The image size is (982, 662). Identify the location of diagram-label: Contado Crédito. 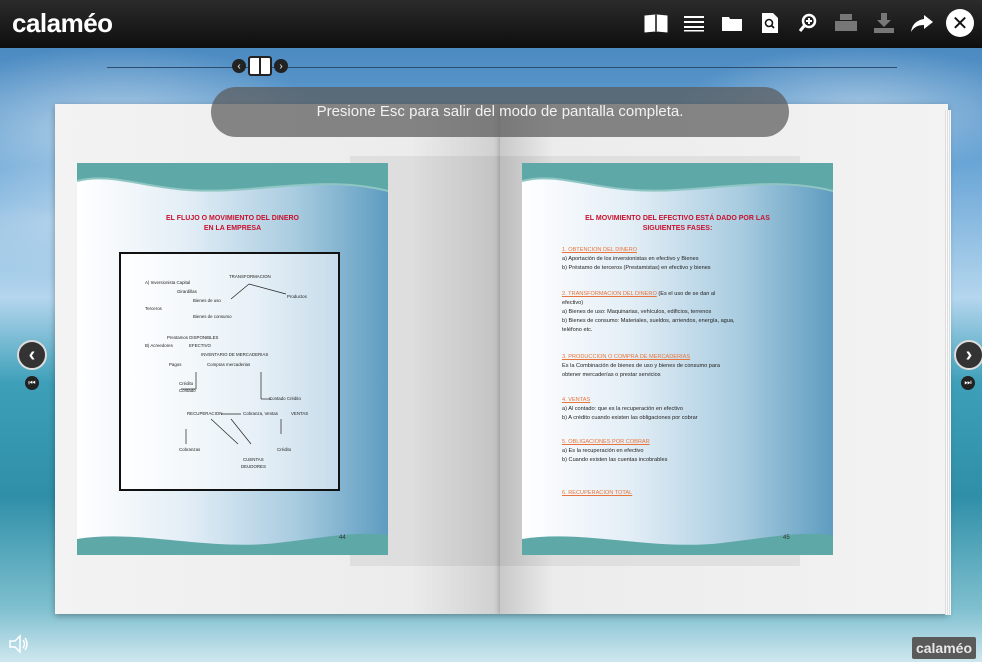
(285, 398).